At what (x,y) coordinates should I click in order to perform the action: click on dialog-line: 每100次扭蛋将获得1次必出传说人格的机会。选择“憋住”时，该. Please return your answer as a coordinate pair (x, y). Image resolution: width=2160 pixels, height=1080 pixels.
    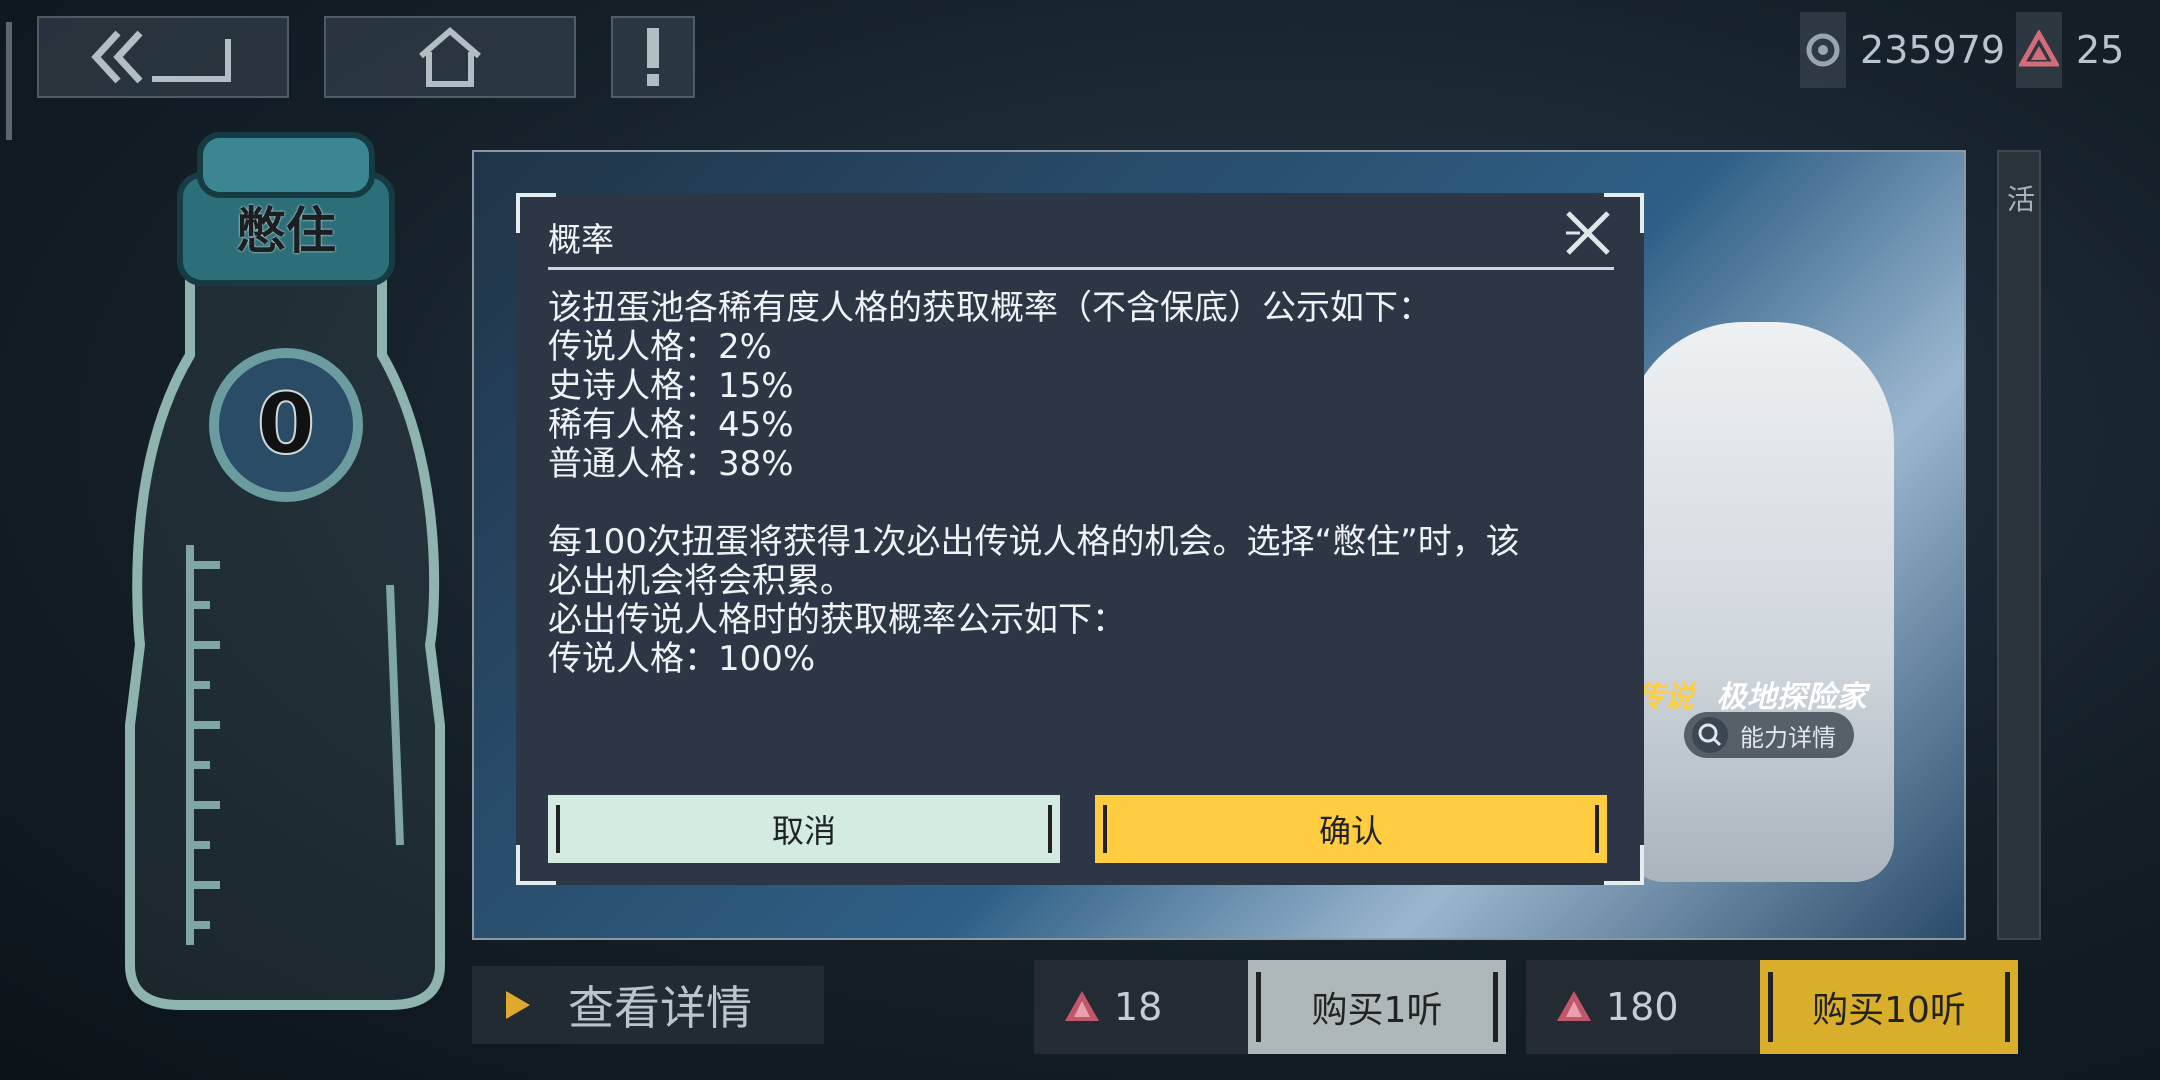
    Looking at the image, I should click on (1034, 542).